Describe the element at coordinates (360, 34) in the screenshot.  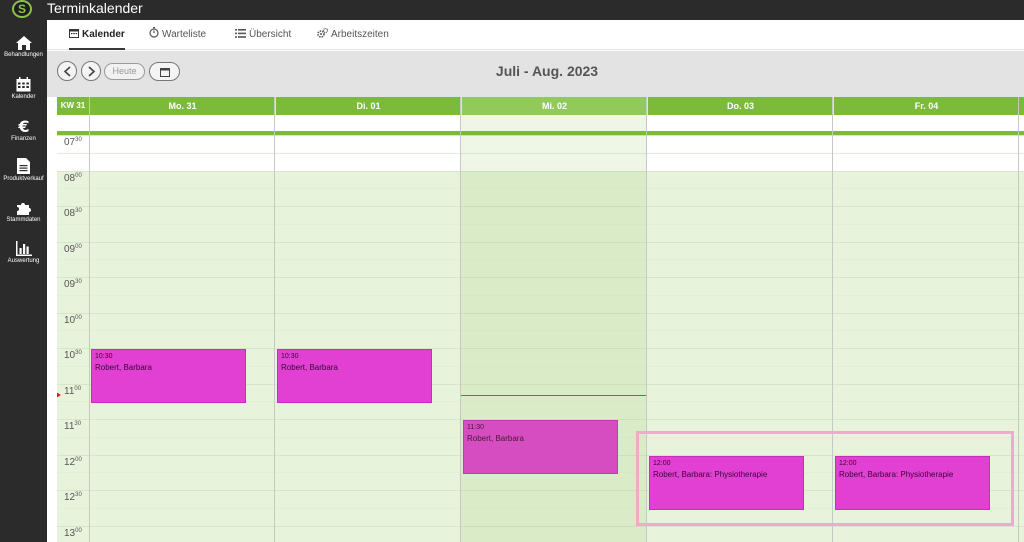
I see `tab-label: Arbeitszeiten` at that location.